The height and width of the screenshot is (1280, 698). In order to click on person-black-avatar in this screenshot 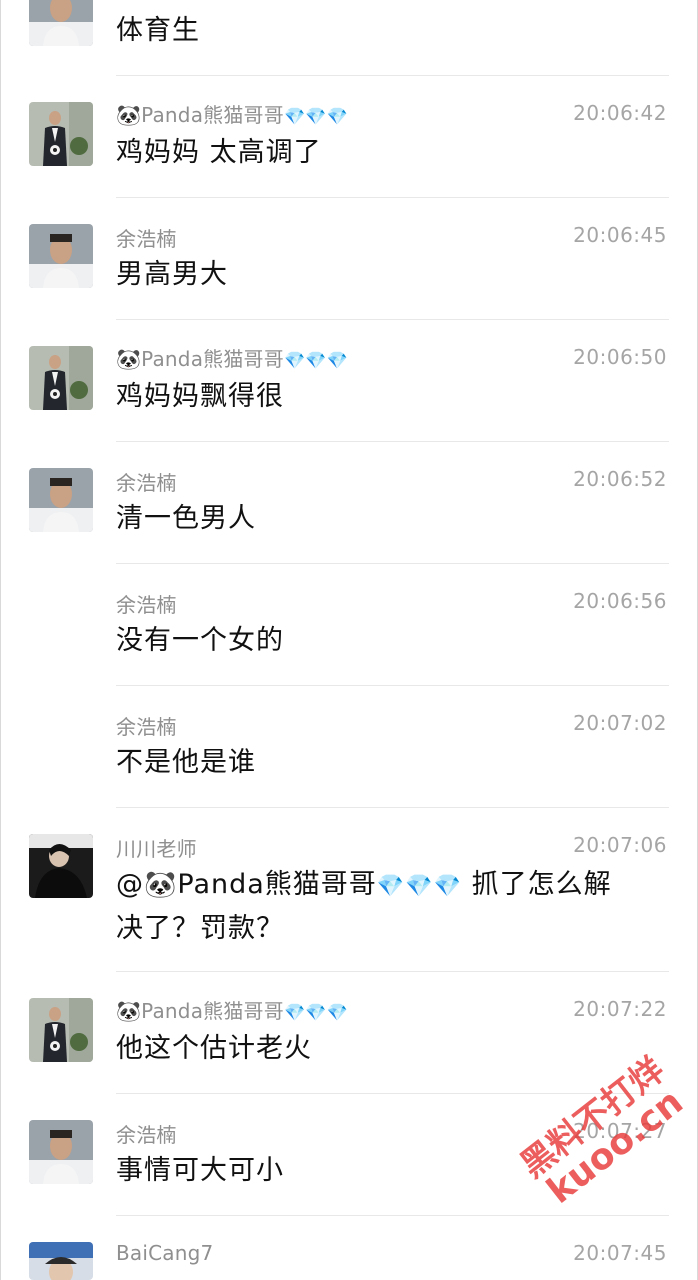, I will do `click(61, 866)`.